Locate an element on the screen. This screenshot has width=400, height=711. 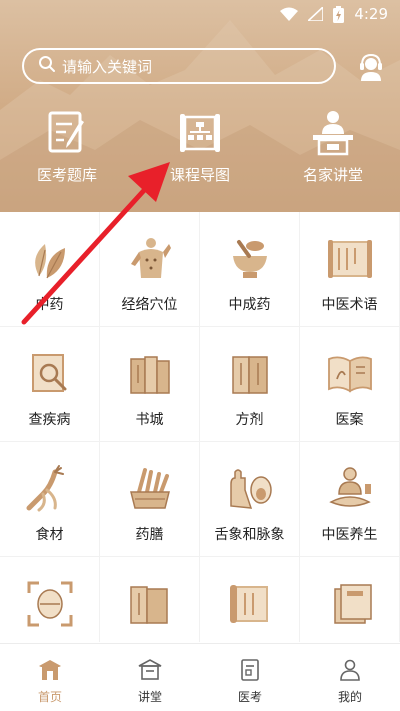
shortcut-famous-lectures: 名家讲堂 is located at coordinates (333, 148).